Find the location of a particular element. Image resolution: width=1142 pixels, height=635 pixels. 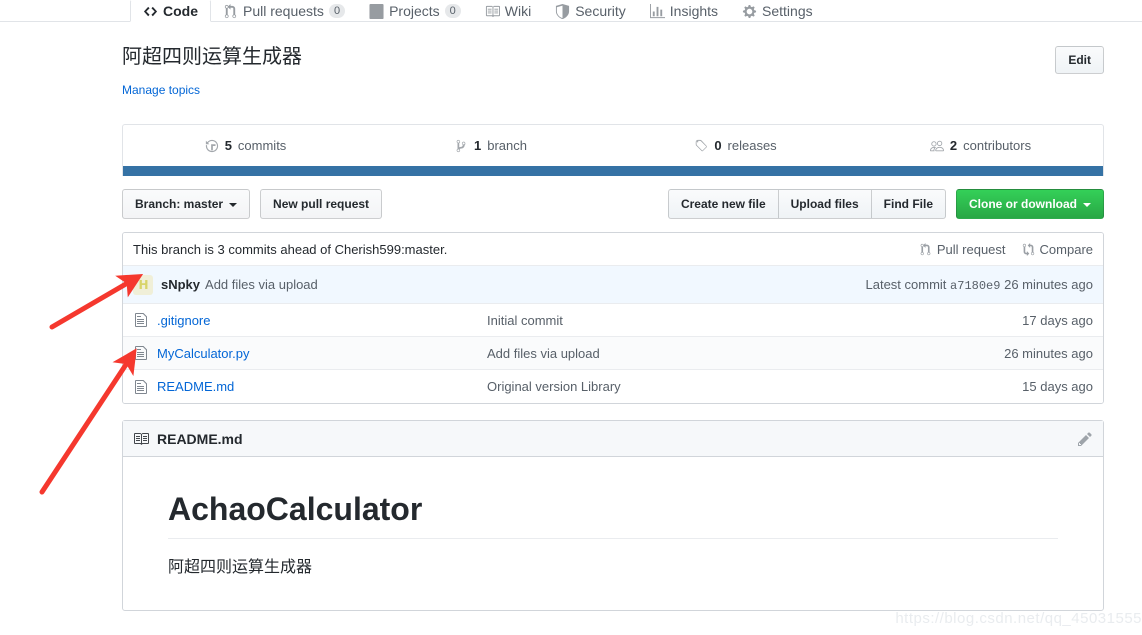

nav-tab-label: Pull requests is located at coordinates (283, 11).